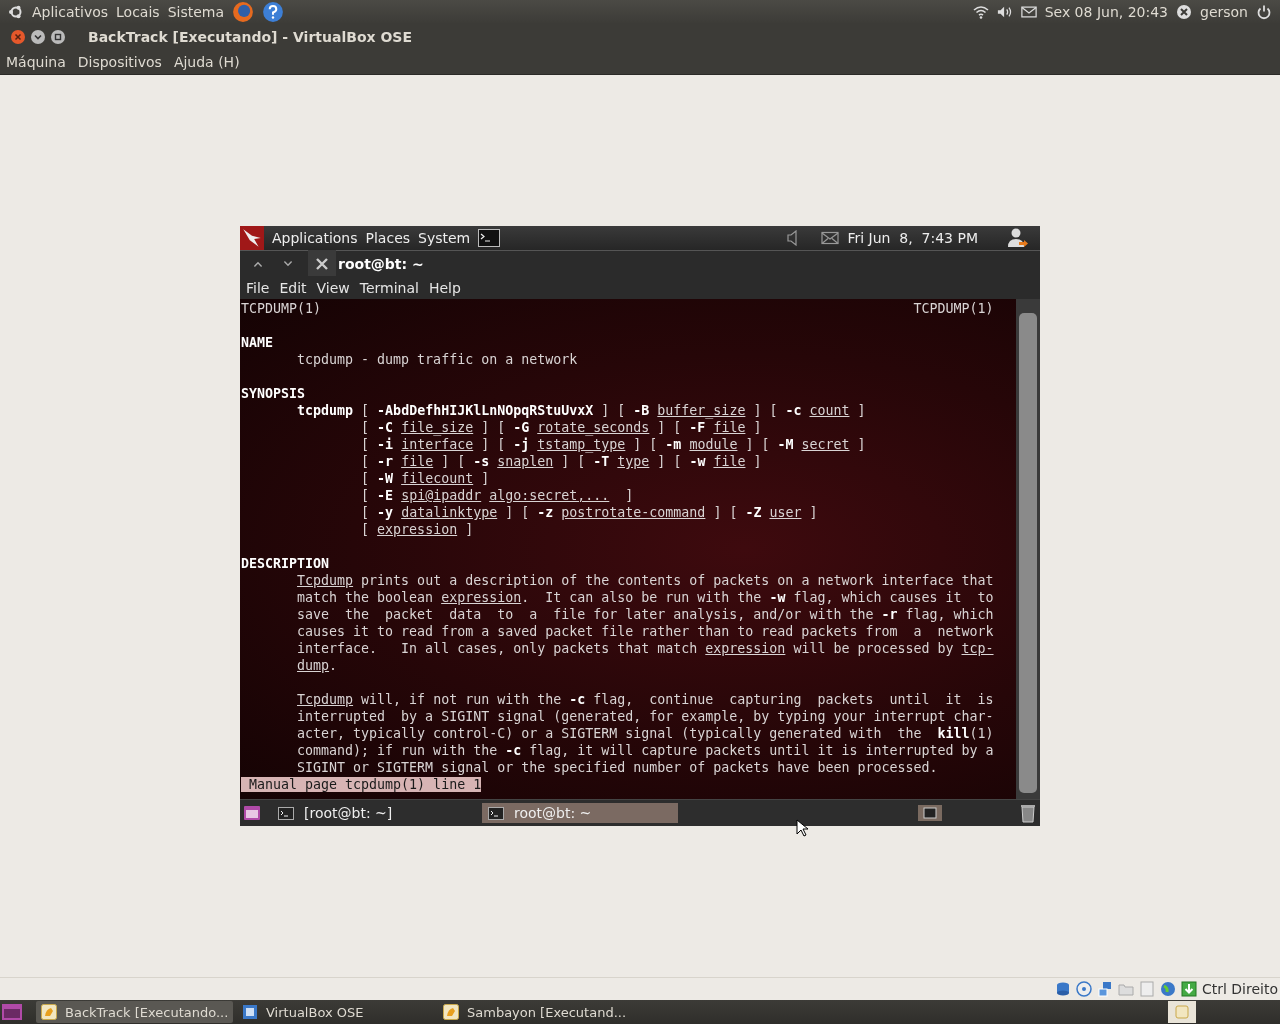 The height and width of the screenshot is (1024, 1280). I want to click on window-title: BackTrack [Executando] - VirtualBox OSE, so click(250, 37).